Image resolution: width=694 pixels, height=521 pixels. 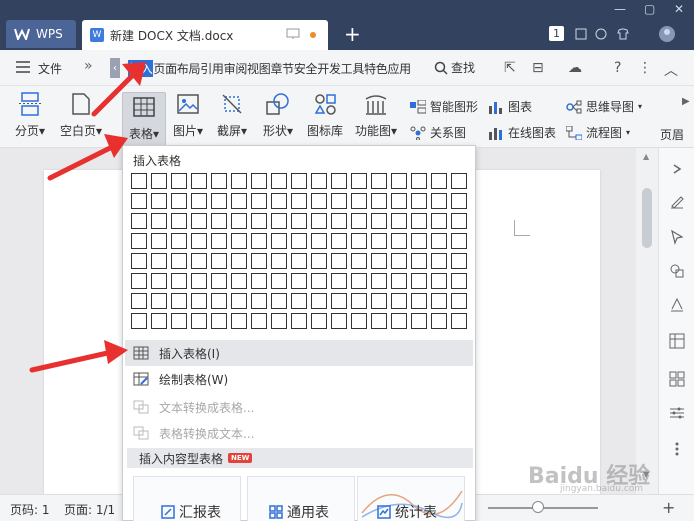 What do you see at coordinates (115, 68) in the screenshot?
I see `scroll-left-icon: ‹` at bounding box center [115, 68].